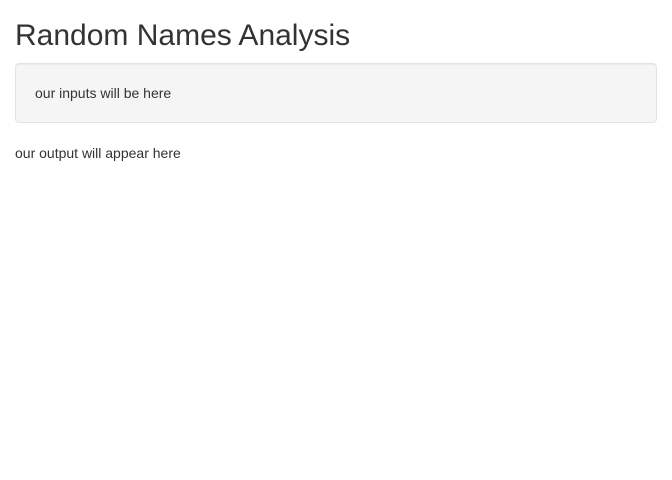 The height and width of the screenshot is (480, 672). Describe the element at coordinates (336, 93) in the screenshot. I see `inputs-panel: our inputs will be here` at that location.